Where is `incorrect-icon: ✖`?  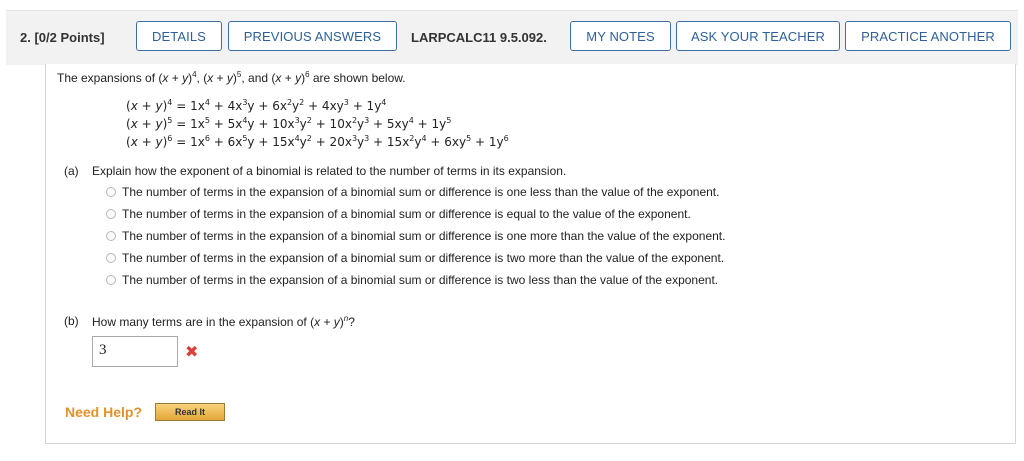 incorrect-icon: ✖ is located at coordinates (192, 352).